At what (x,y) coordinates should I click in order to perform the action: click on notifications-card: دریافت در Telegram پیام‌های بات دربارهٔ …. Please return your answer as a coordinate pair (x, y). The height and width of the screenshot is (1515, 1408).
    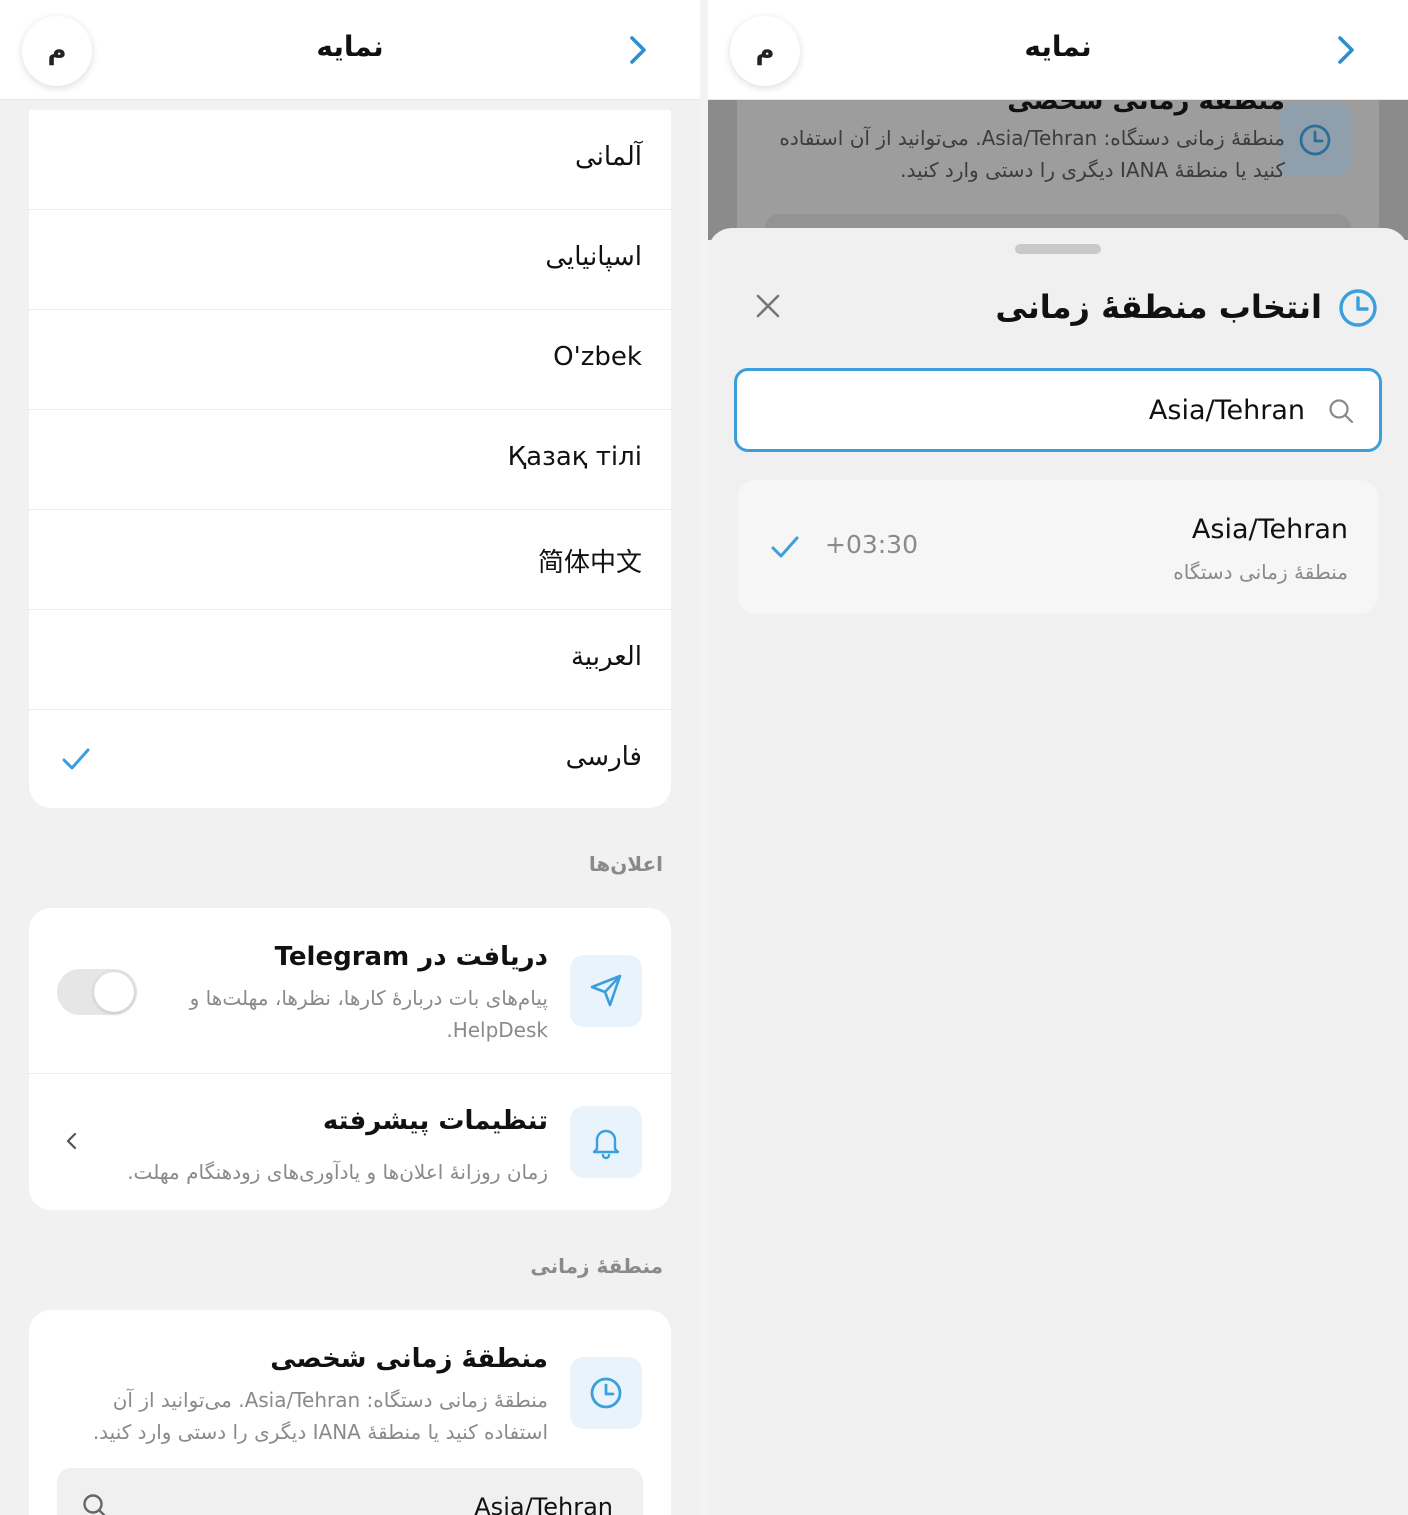
    Looking at the image, I should click on (350, 1059).